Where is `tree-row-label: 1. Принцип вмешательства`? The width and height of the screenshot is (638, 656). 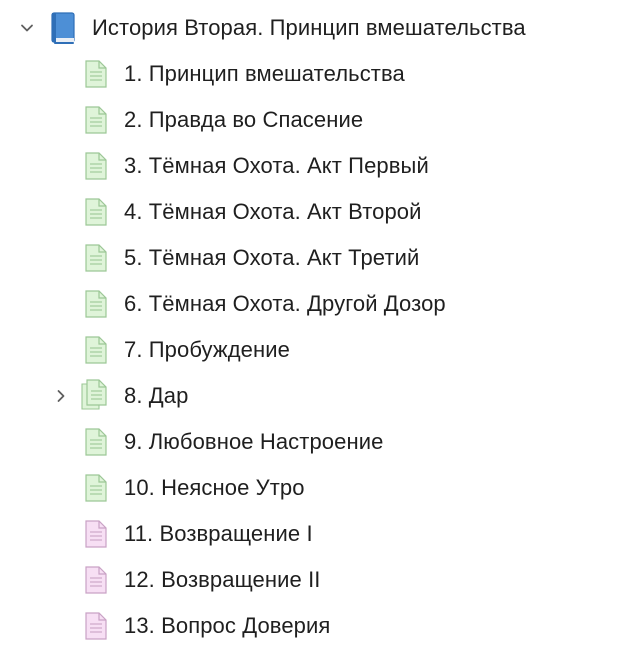 tree-row-label: 1. Принцип вмешательства is located at coordinates (264, 73).